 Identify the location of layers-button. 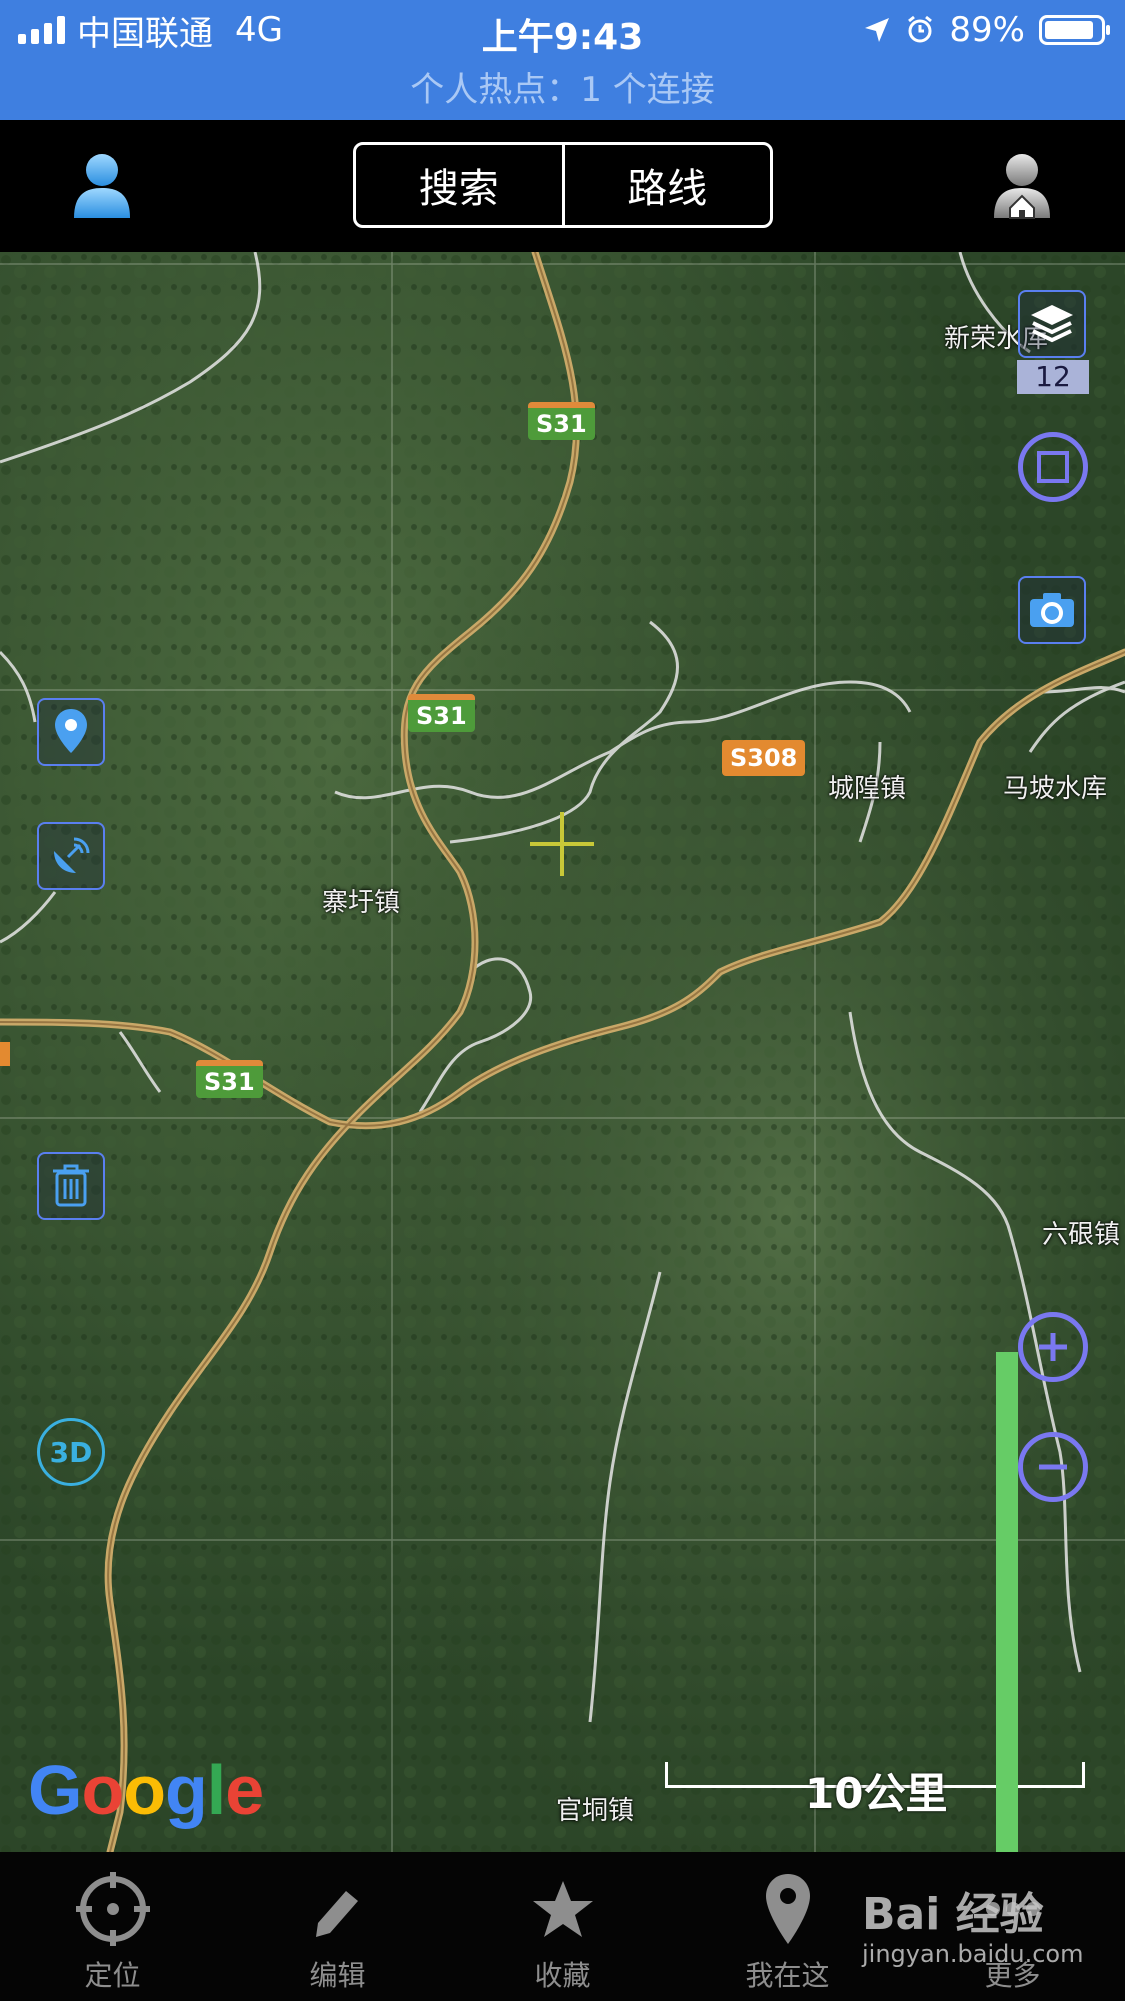
(1052, 324).